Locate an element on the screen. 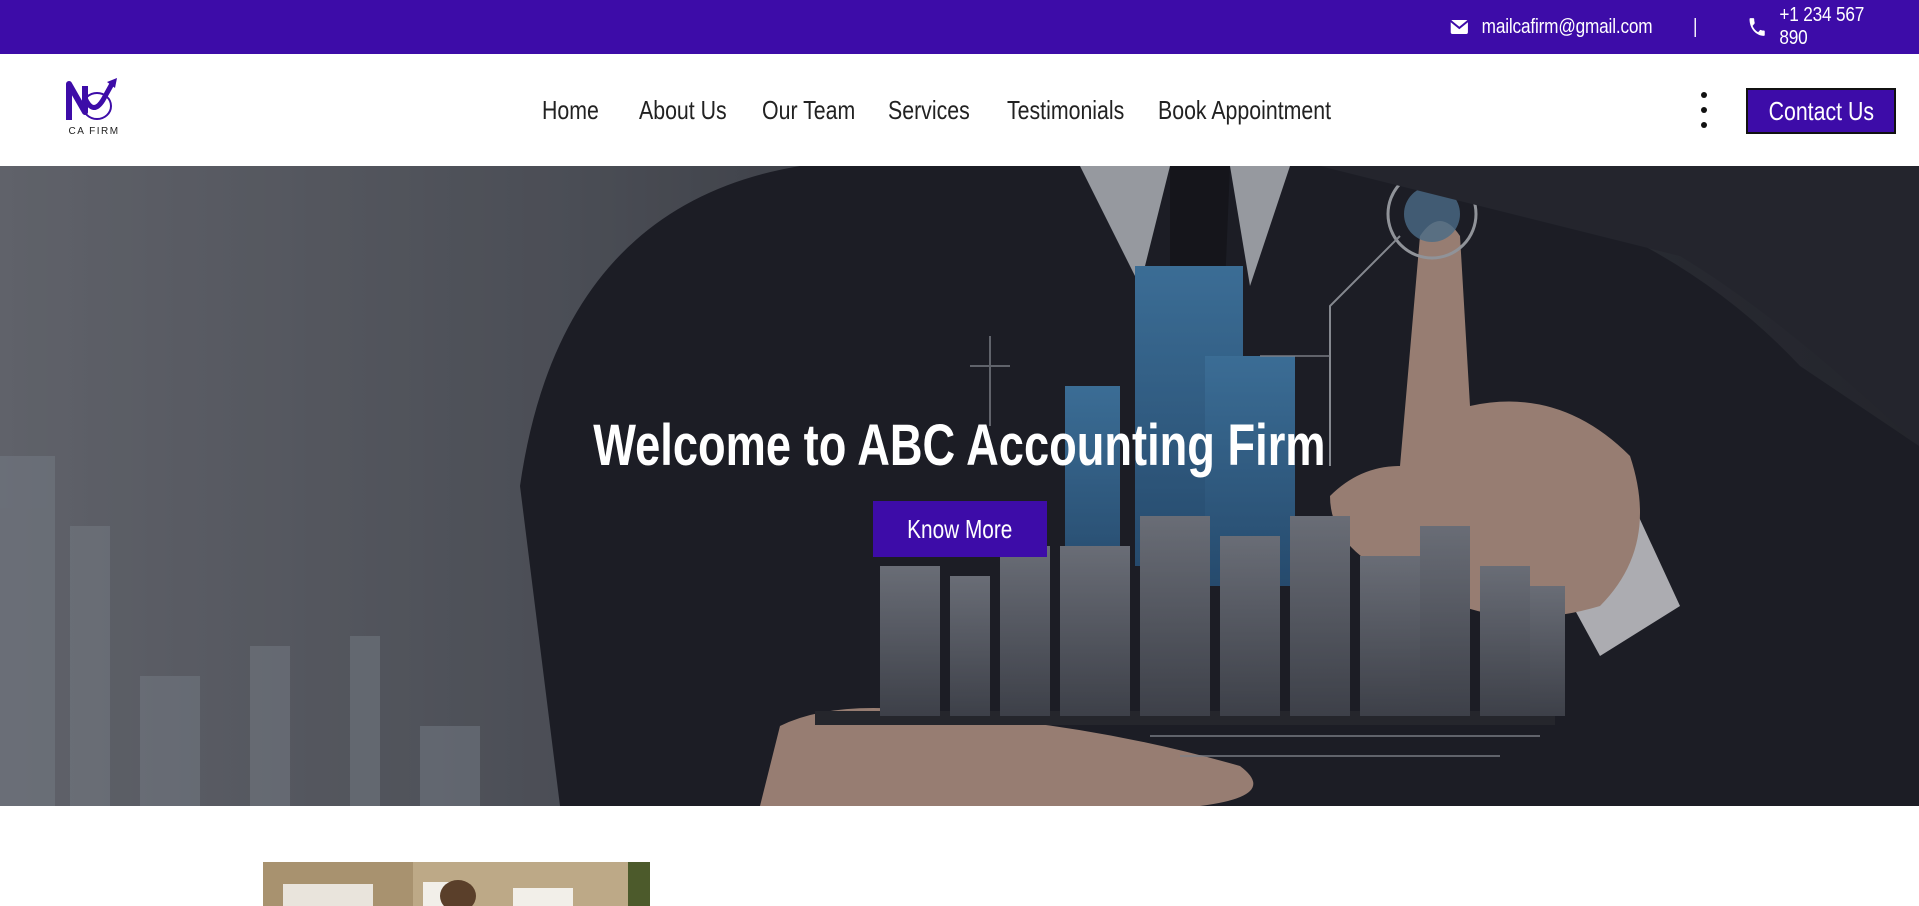  know-more-button: Know More is located at coordinates (960, 529).